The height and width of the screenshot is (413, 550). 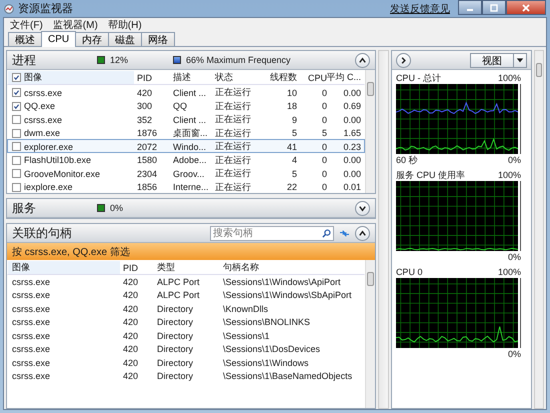 I want to click on column-header: 描述, so click(x=191, y=77).